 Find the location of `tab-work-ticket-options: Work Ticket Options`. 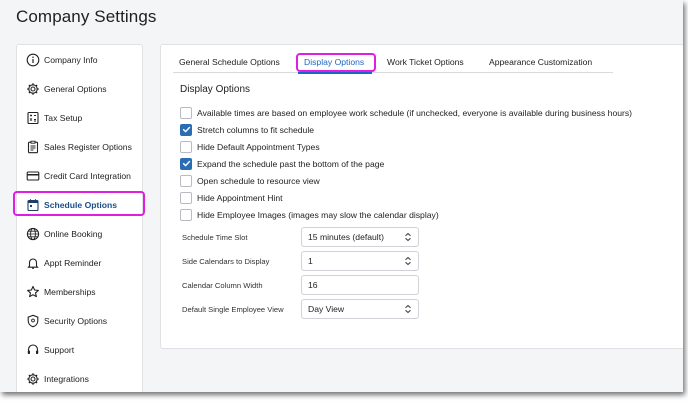

tab-work-ticket-options: Work Ticket Options is located at coordinates (425, 62).